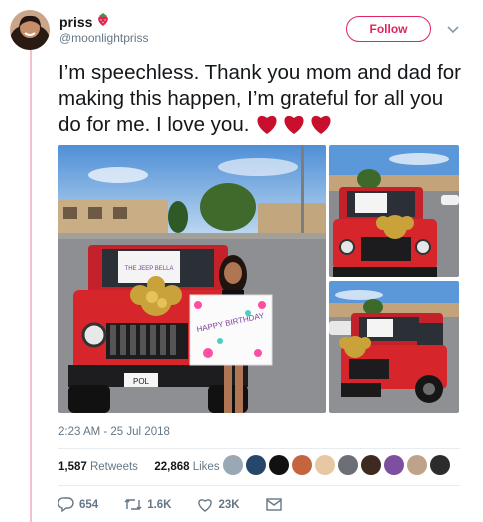 This screenshot has height=522, width=483. I want to click on follow-button: Follow, so click(388, 29).